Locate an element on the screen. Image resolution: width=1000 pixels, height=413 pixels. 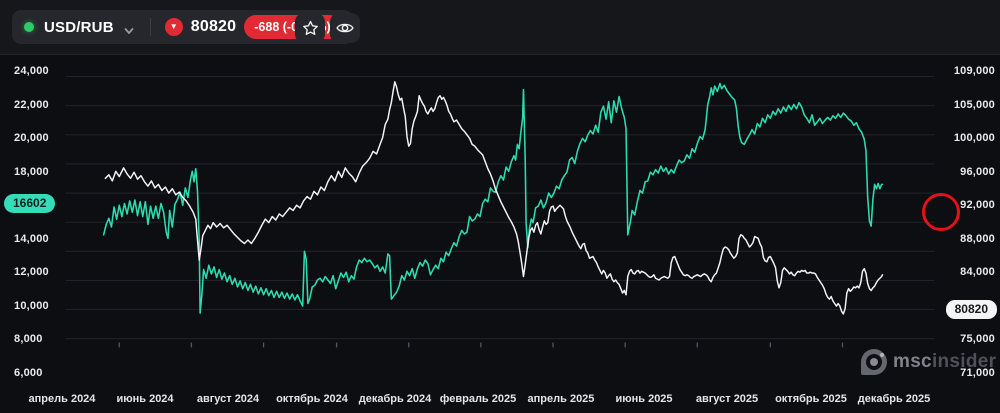
instrument-name: USD/RUB is located at coordinates (79, 27).